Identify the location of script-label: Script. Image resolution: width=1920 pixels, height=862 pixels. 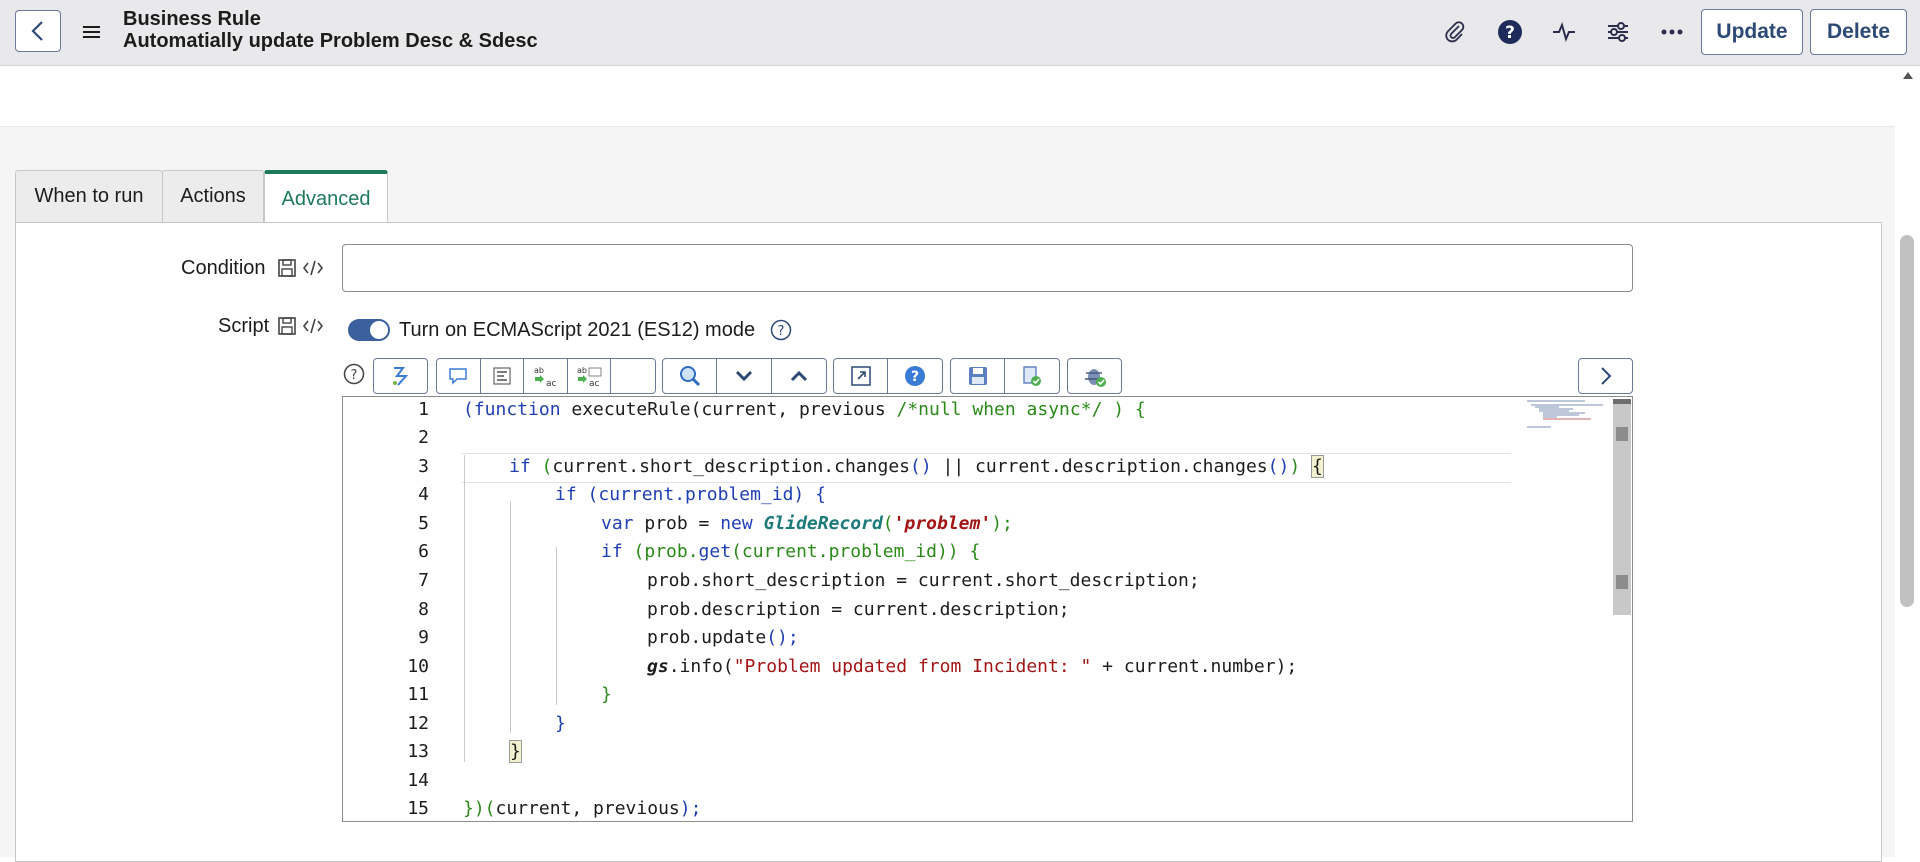
(244, 326).